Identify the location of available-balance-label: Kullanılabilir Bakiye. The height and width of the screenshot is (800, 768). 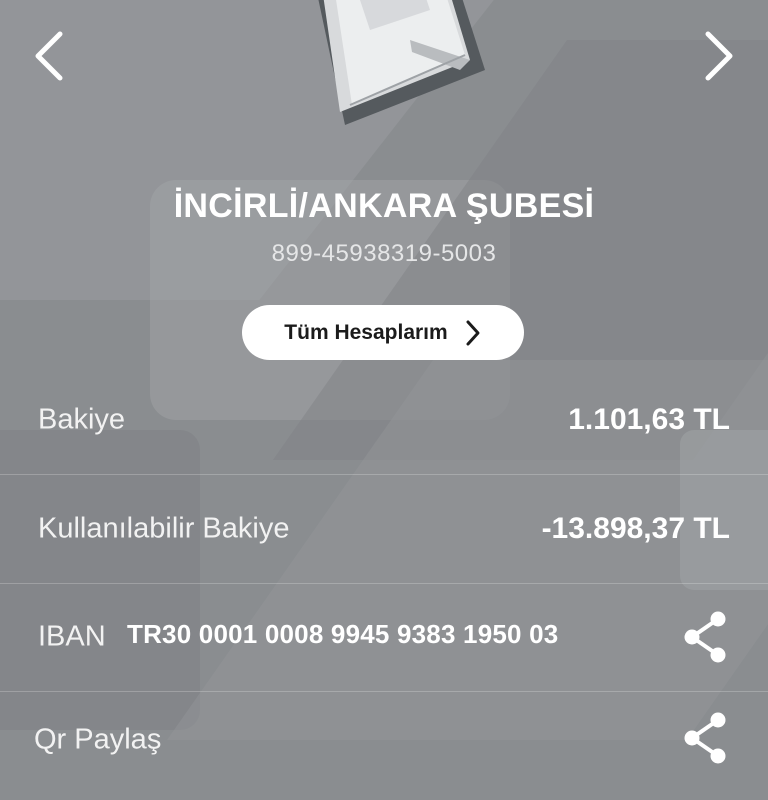
(164, 528).